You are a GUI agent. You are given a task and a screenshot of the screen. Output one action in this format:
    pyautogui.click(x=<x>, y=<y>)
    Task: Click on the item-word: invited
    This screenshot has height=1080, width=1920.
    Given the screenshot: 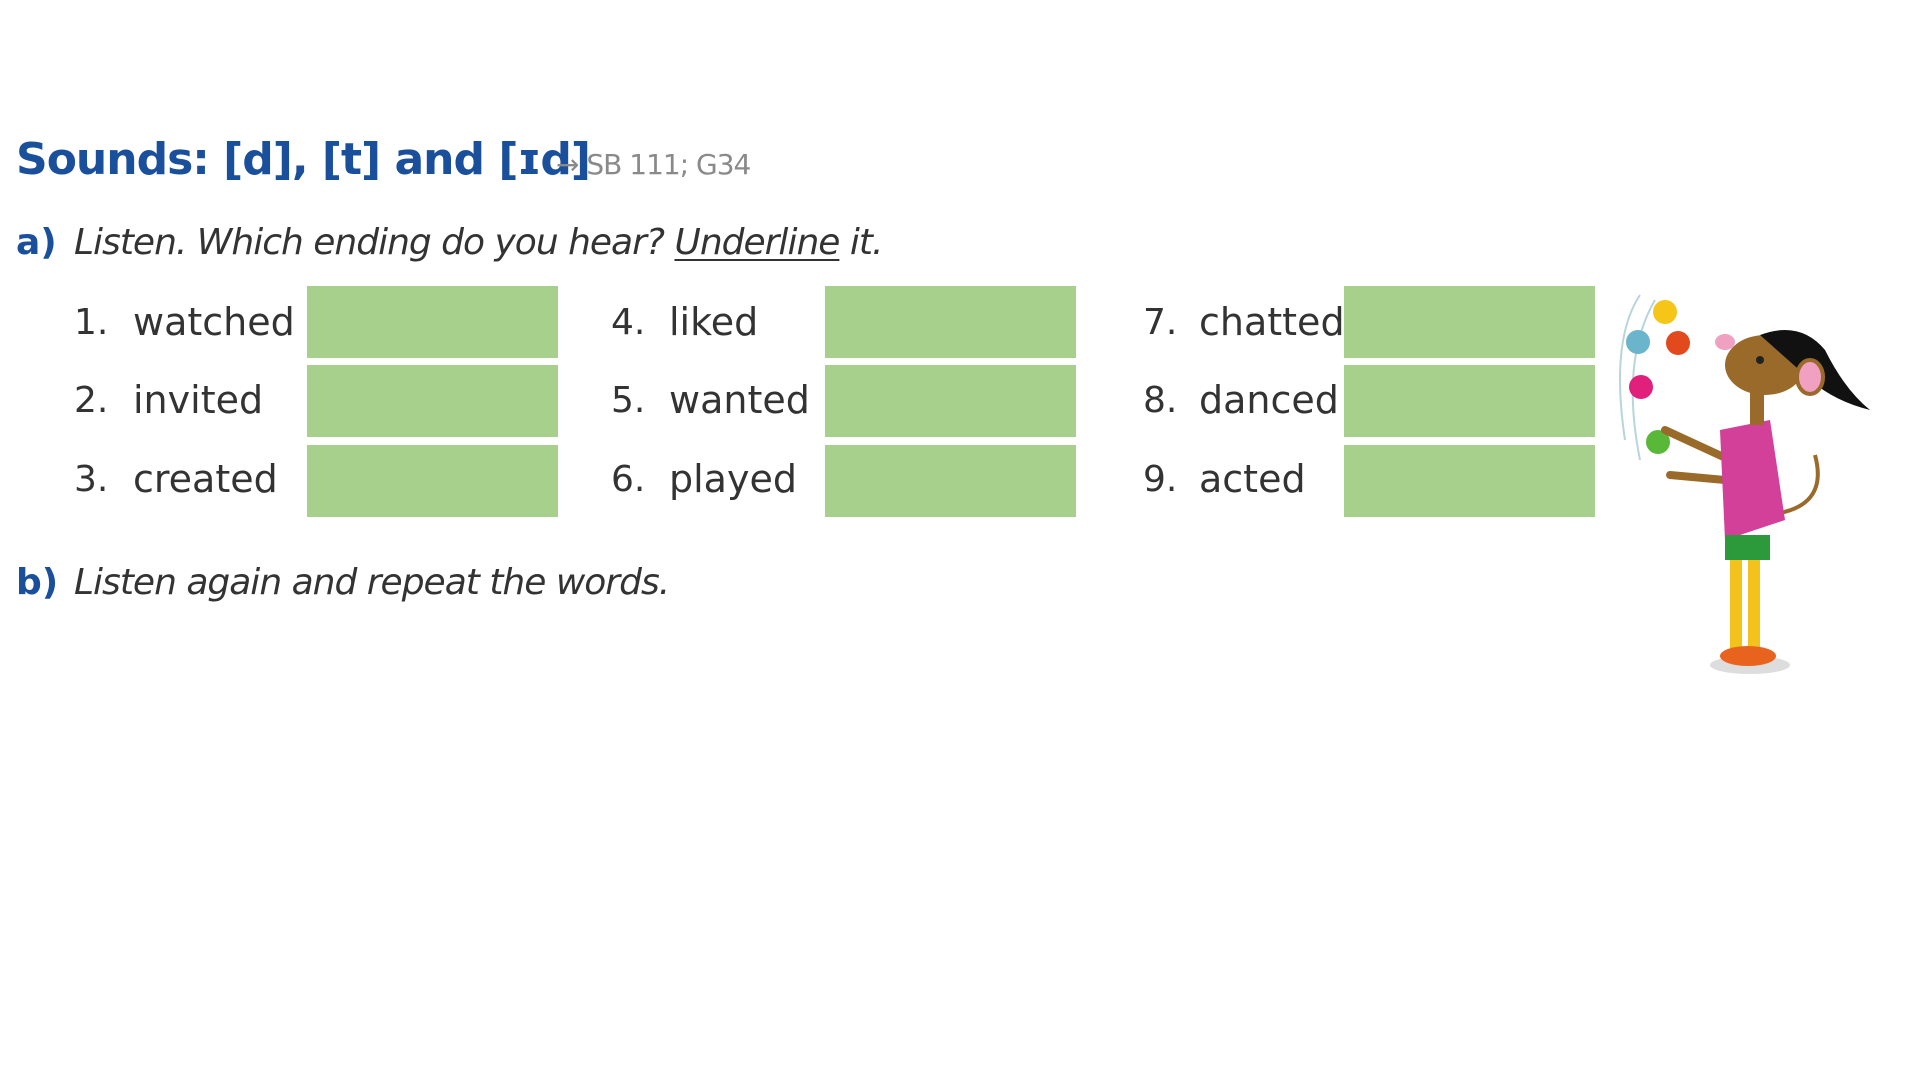 What is the action you would take?
    pyautogui.click(x=198, y=400)
    